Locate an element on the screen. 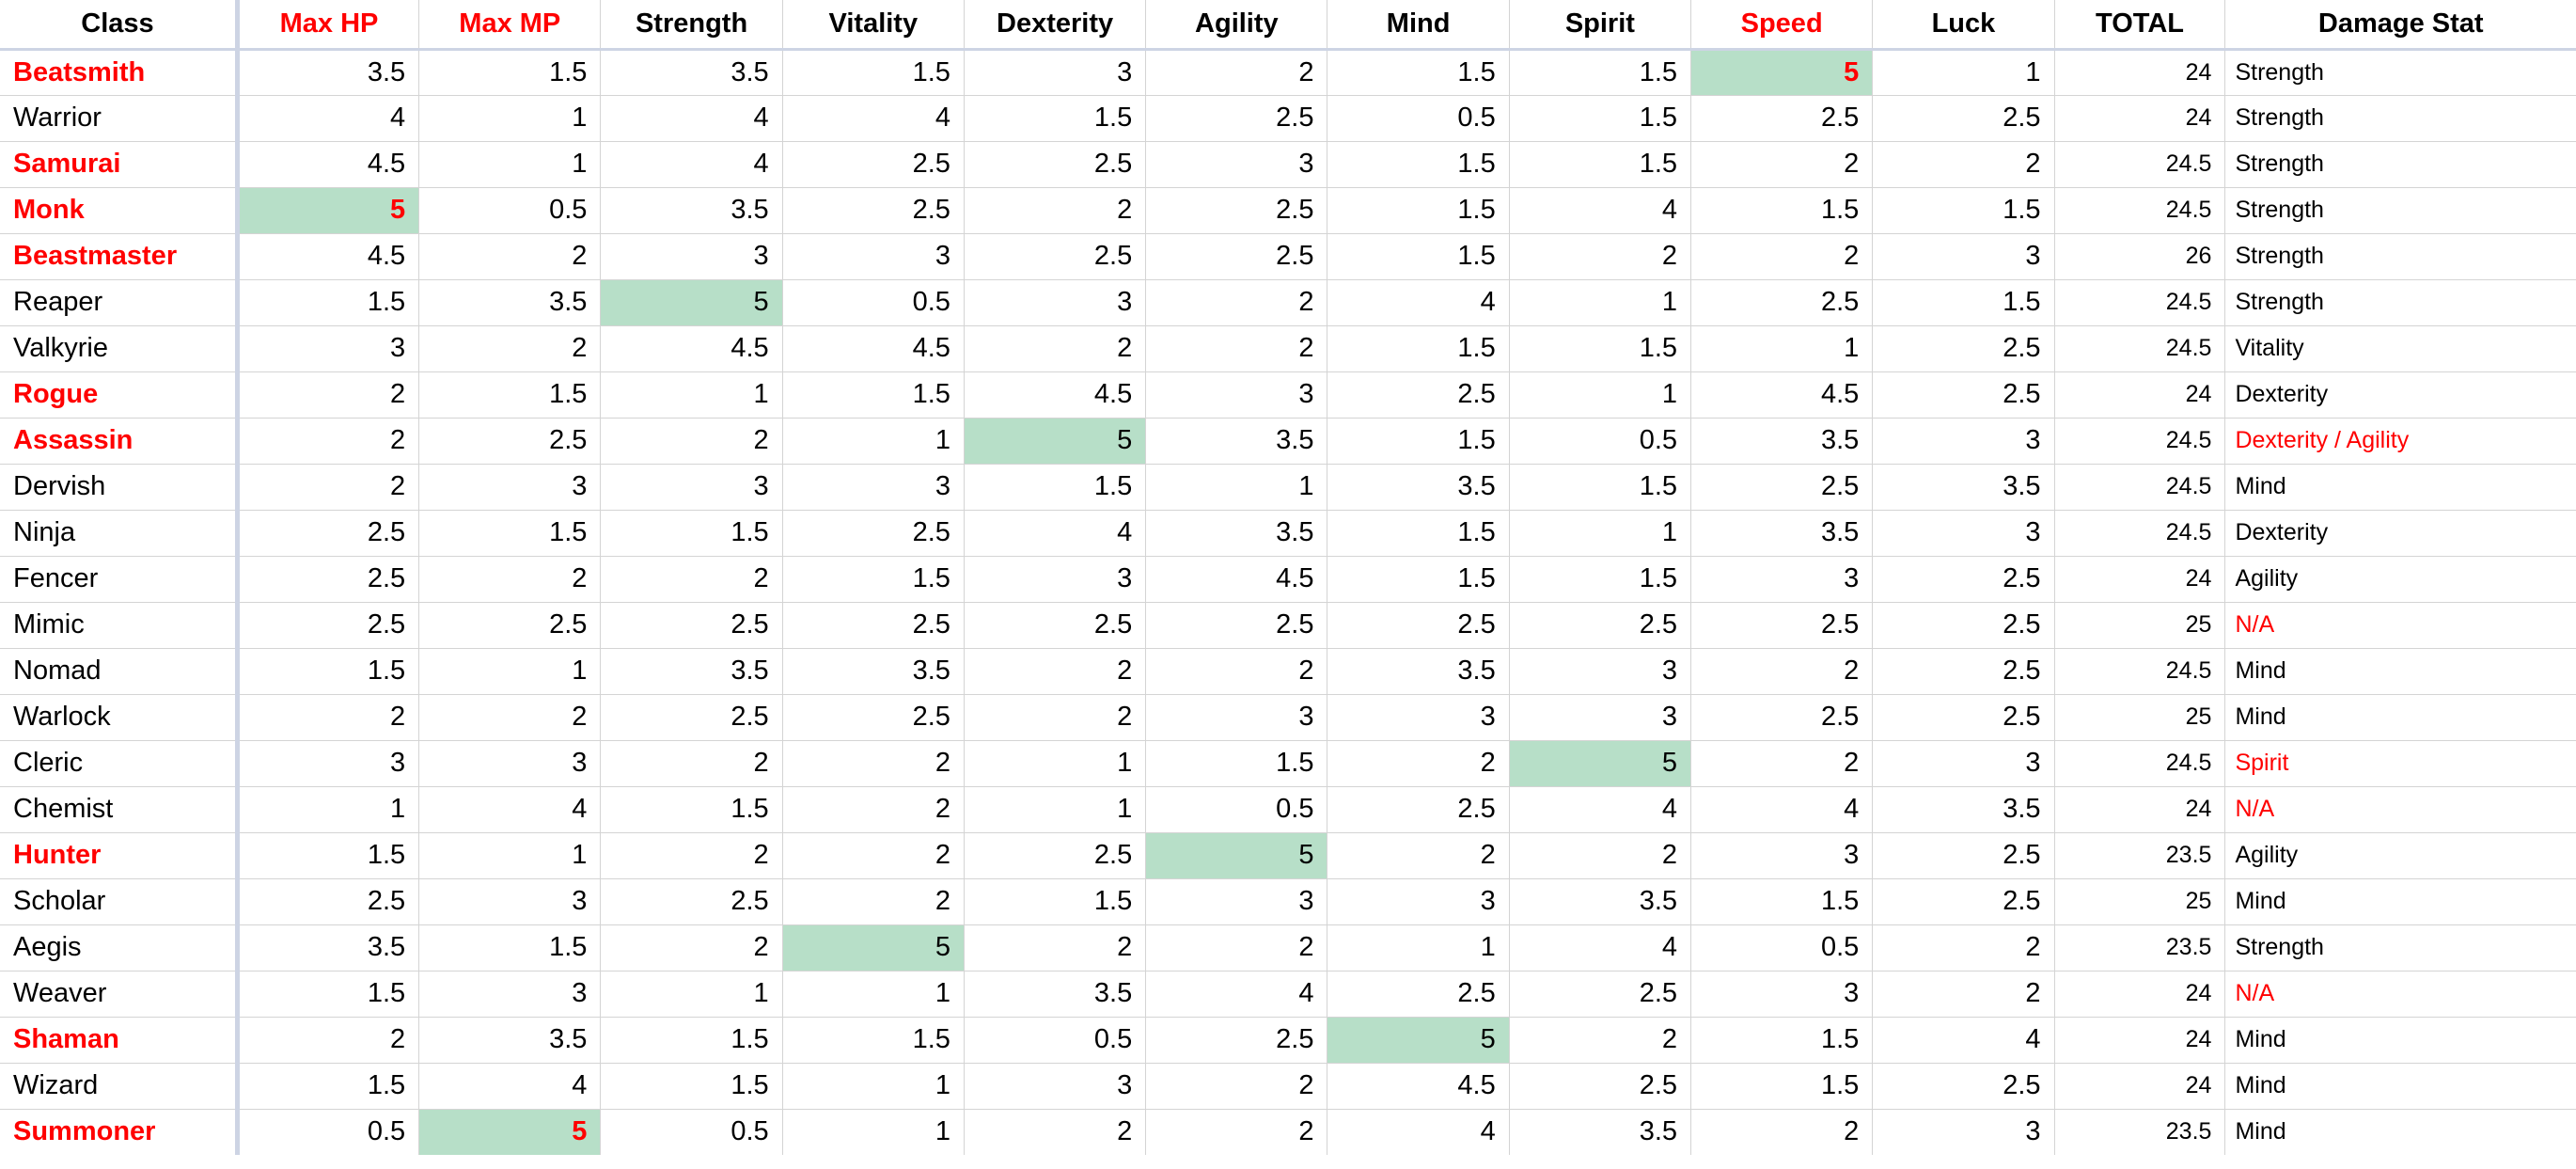  class-name-cell: Wizard is located at coordinates (120, 1086).